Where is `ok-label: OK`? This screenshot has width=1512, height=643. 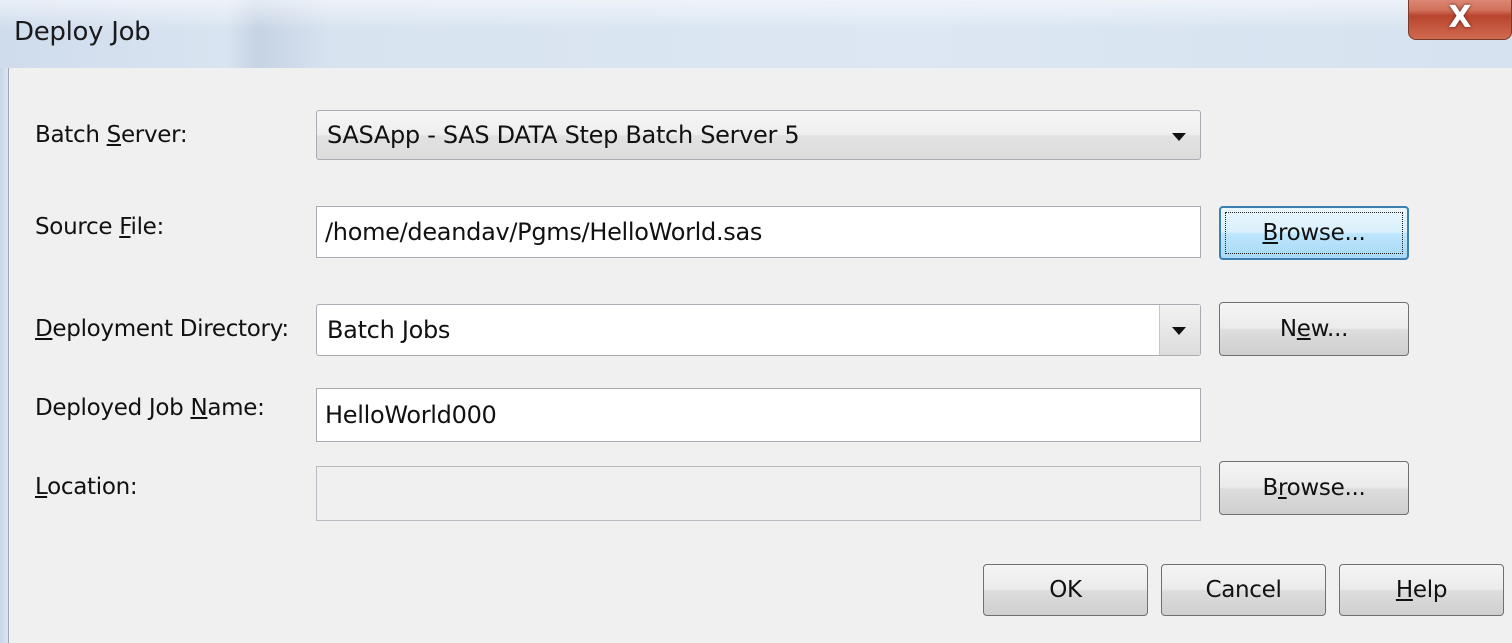
ok-label: OK is located at coordinates (1065, 590).